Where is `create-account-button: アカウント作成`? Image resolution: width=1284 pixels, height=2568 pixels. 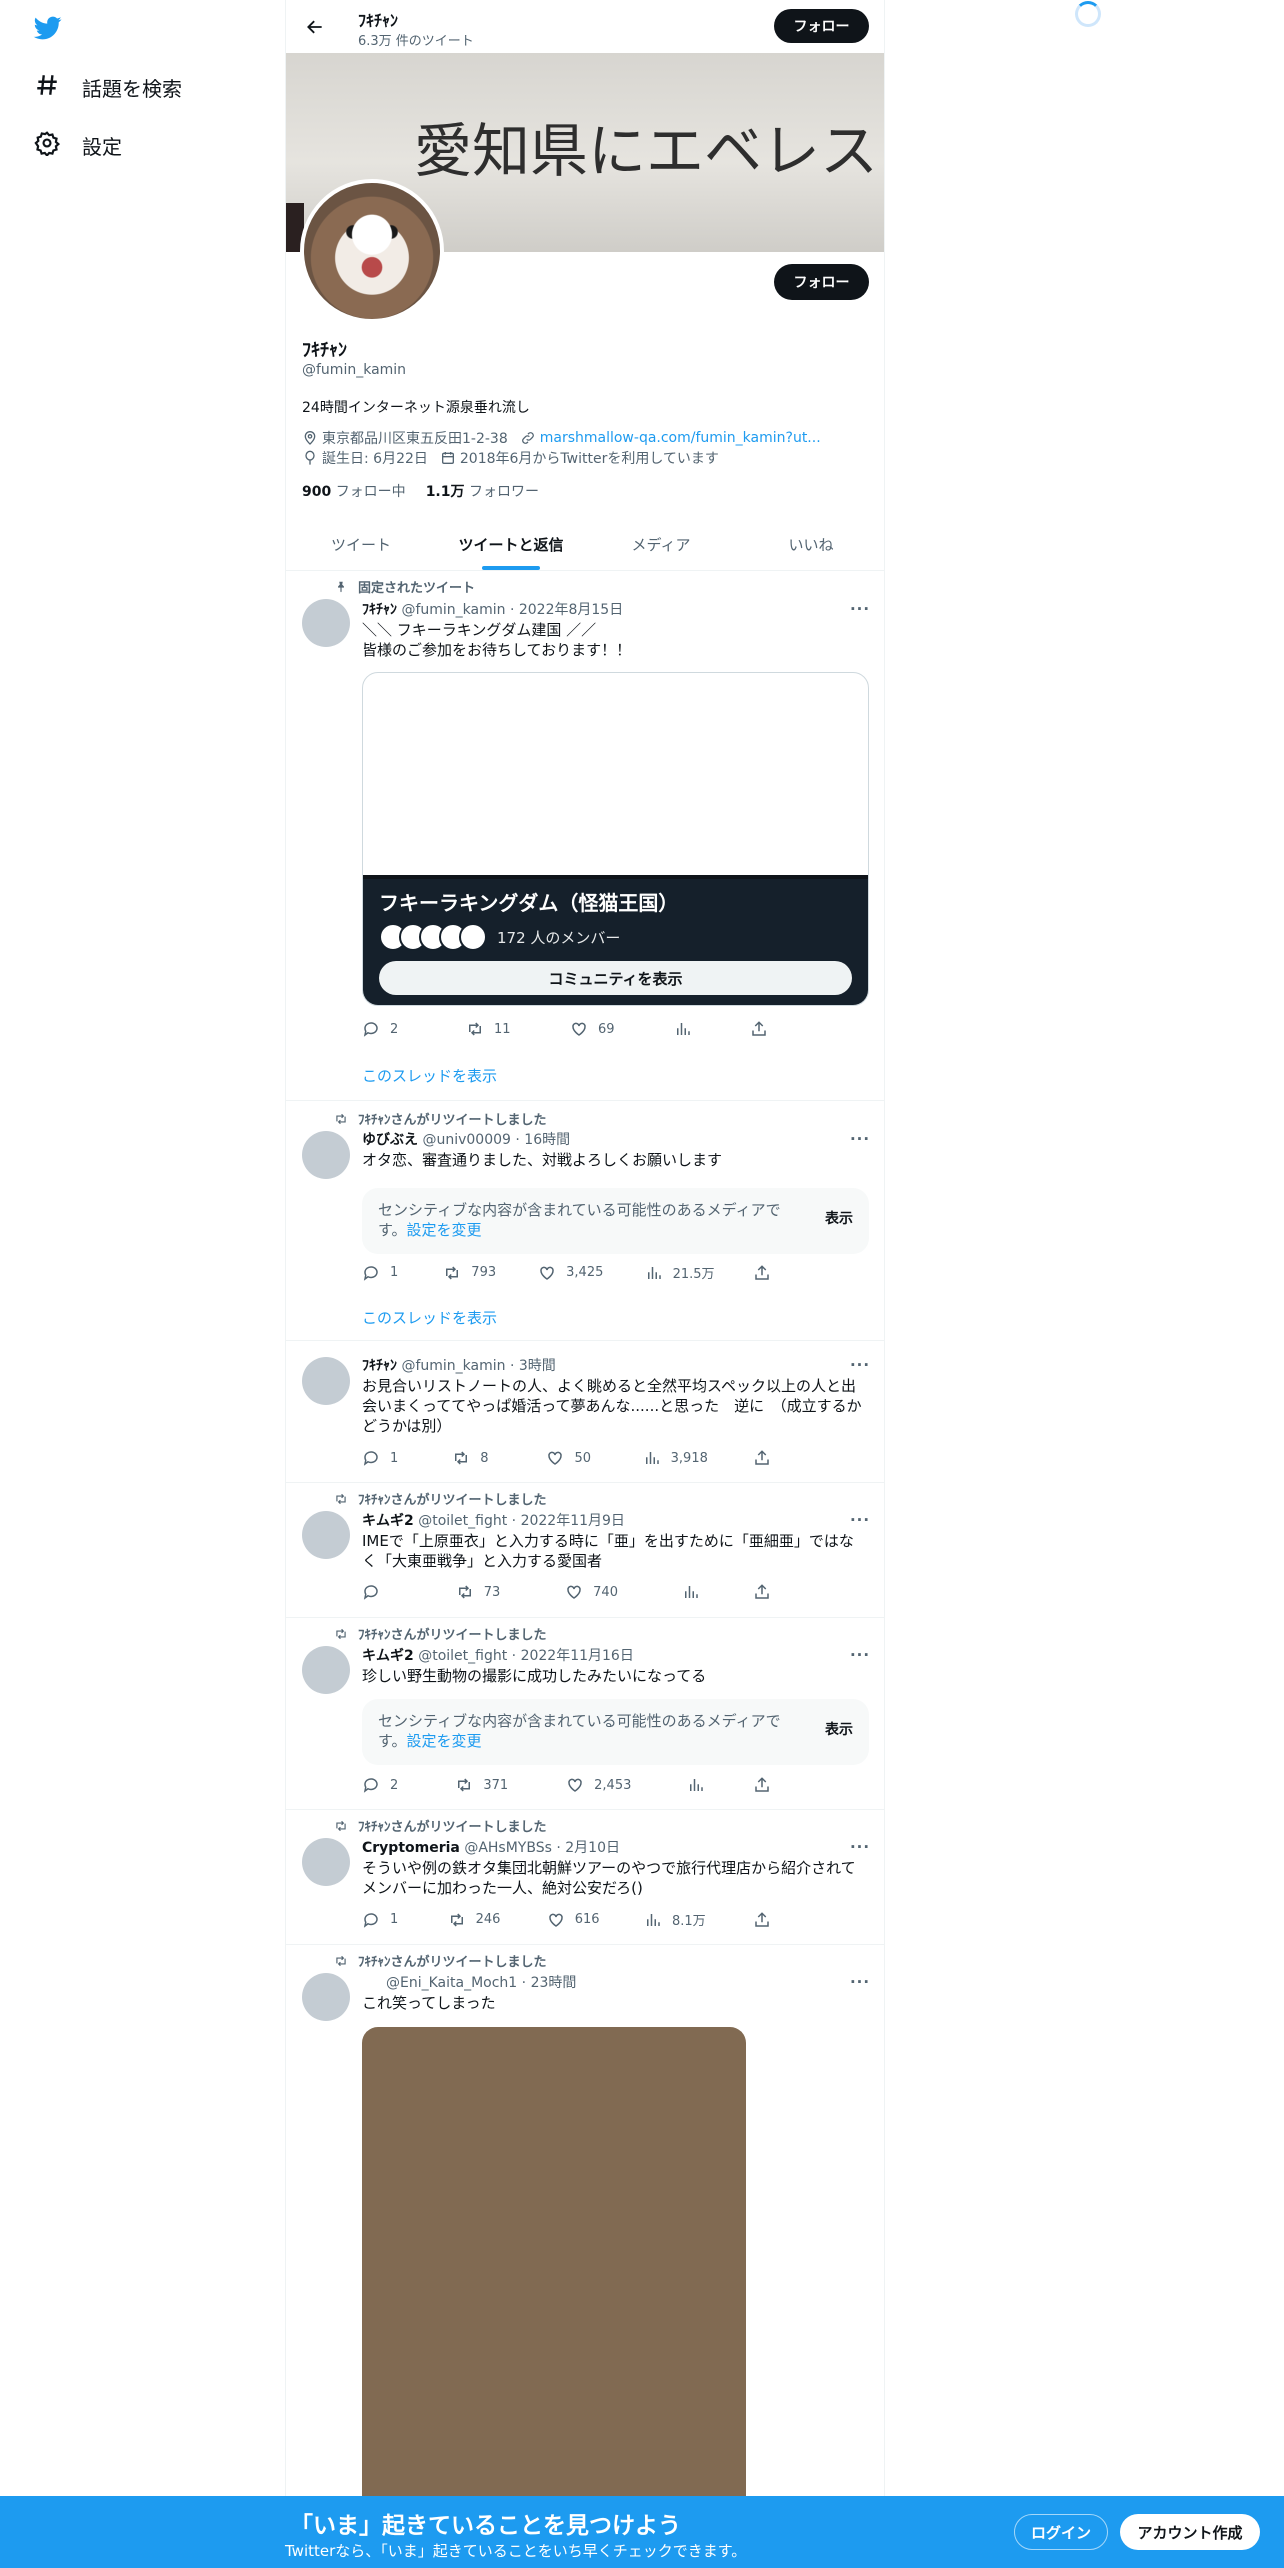
create-account-button: アカウント作成 is located at coordinates (1190, 2532).